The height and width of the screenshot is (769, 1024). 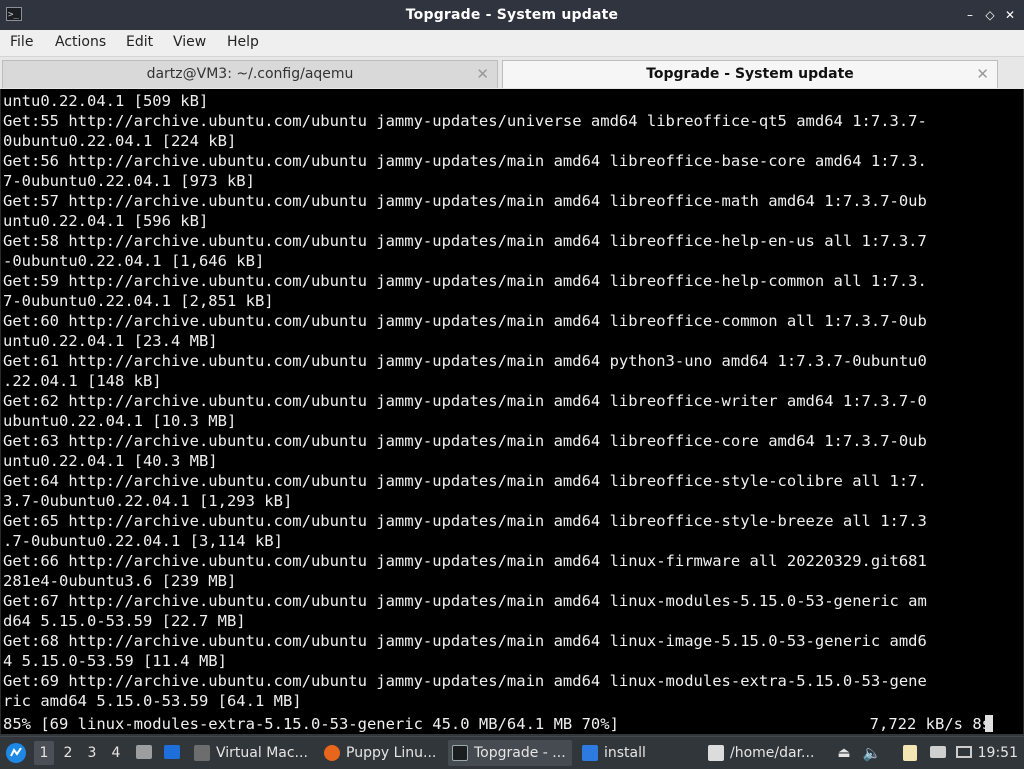 I want to click on update-notifier-icon, so click(x=938, y=753).